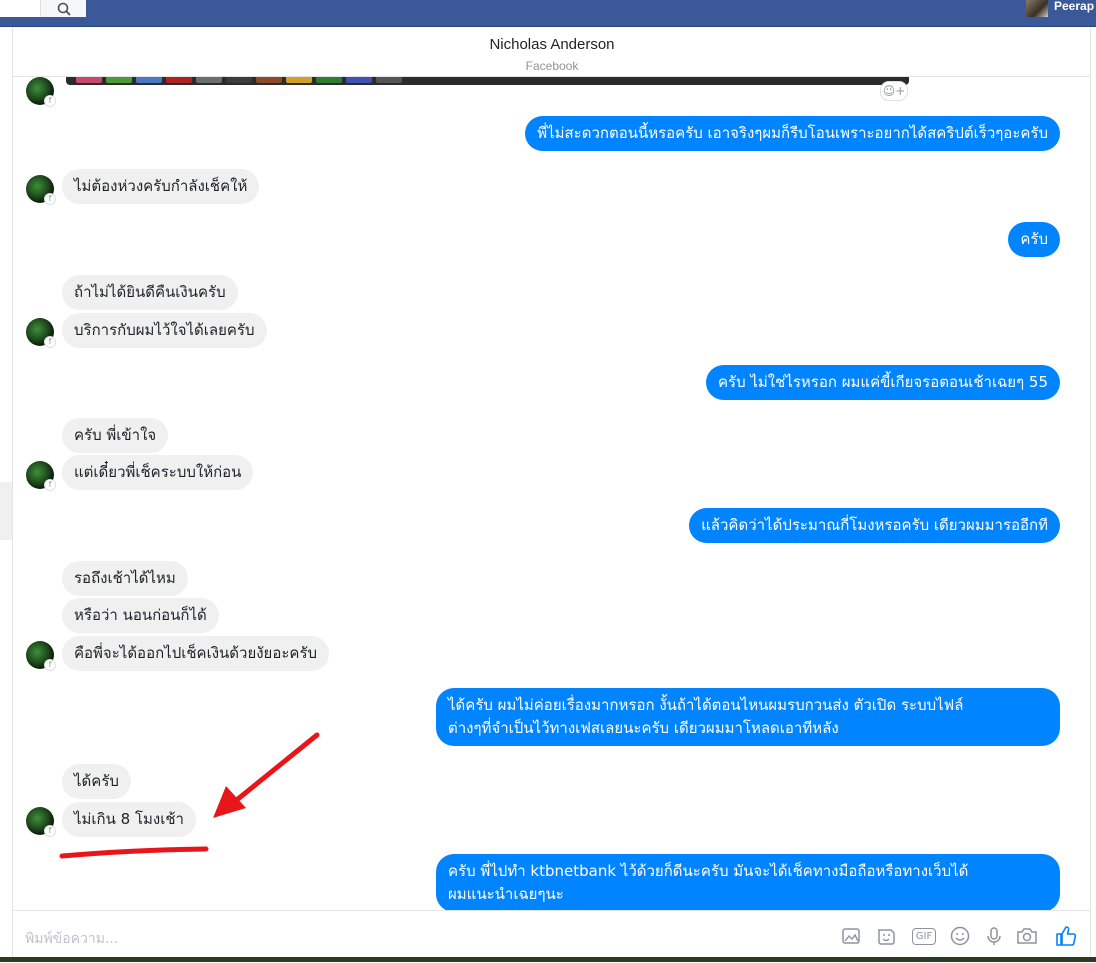 This screenshot has height=963, width=1096. What do you see at coordinates (196, 653) in the screenshot?
I see `received-message: คือพี่จะได้ออกไปเช็คเงินด้วยงัยอะครับ` at bounding box center [196, 653].